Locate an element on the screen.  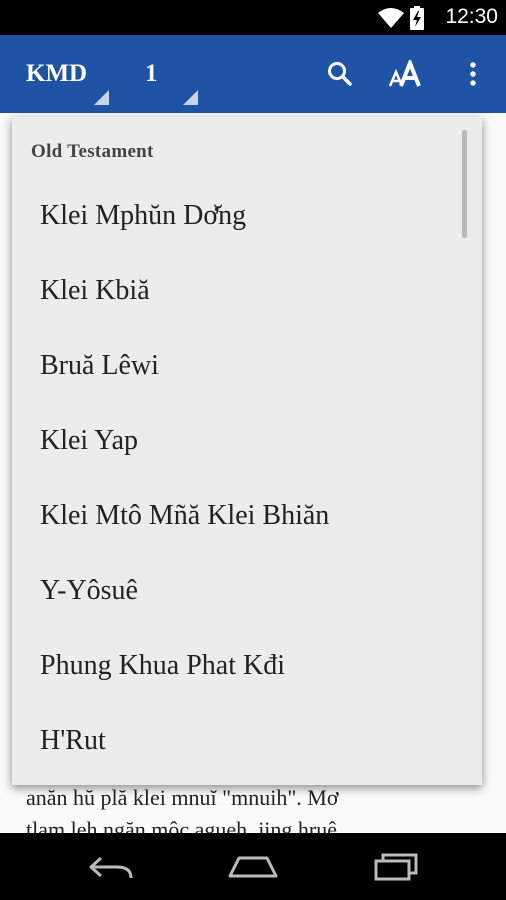
book-item: Klei Mphŭn Dơ̆ng is located at coordinates (238, 218).